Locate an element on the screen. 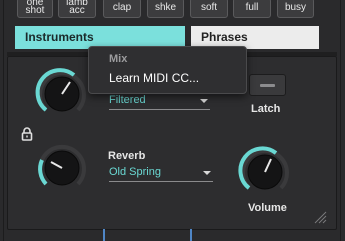 This screenshot has height=241, width=345. reverb-dropdown-value: Old Spring is located at coordinates (135, 172).